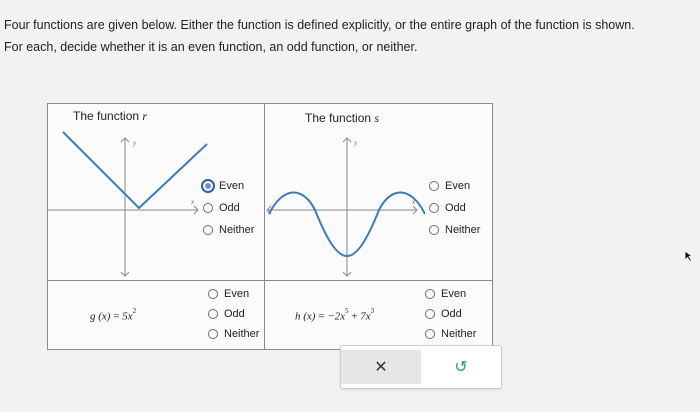  What do you see at coordinates (454, 230) in the screenshot?
I see `function-s-choice-neither: Neither` at bounding box center [454, 230].